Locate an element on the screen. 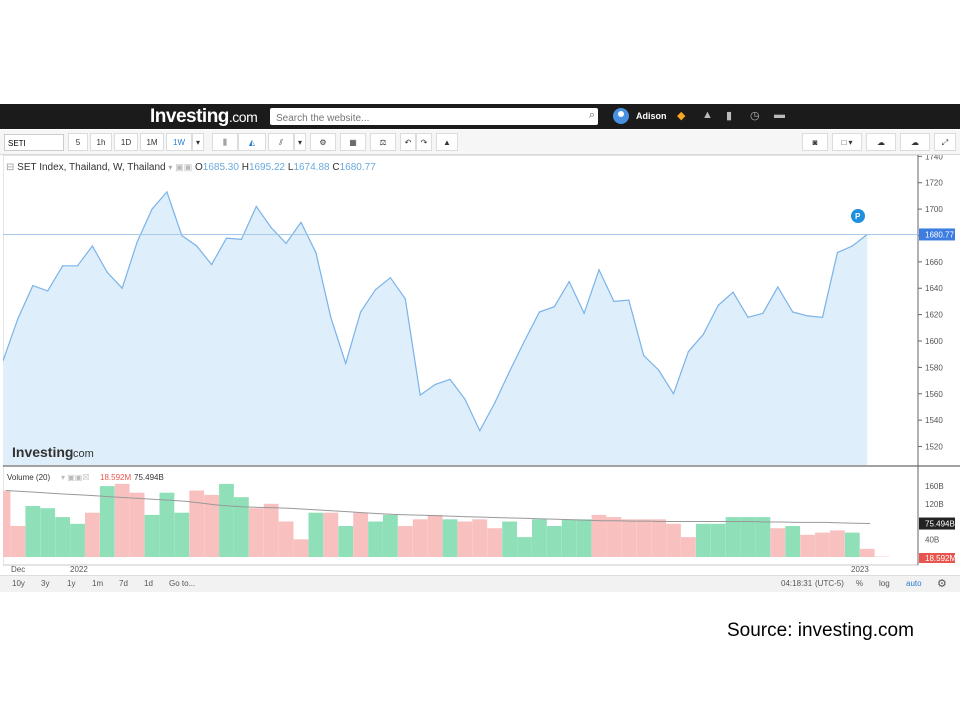  legend-dropdown-icon: ▾ is located at coordinates (170, 167).